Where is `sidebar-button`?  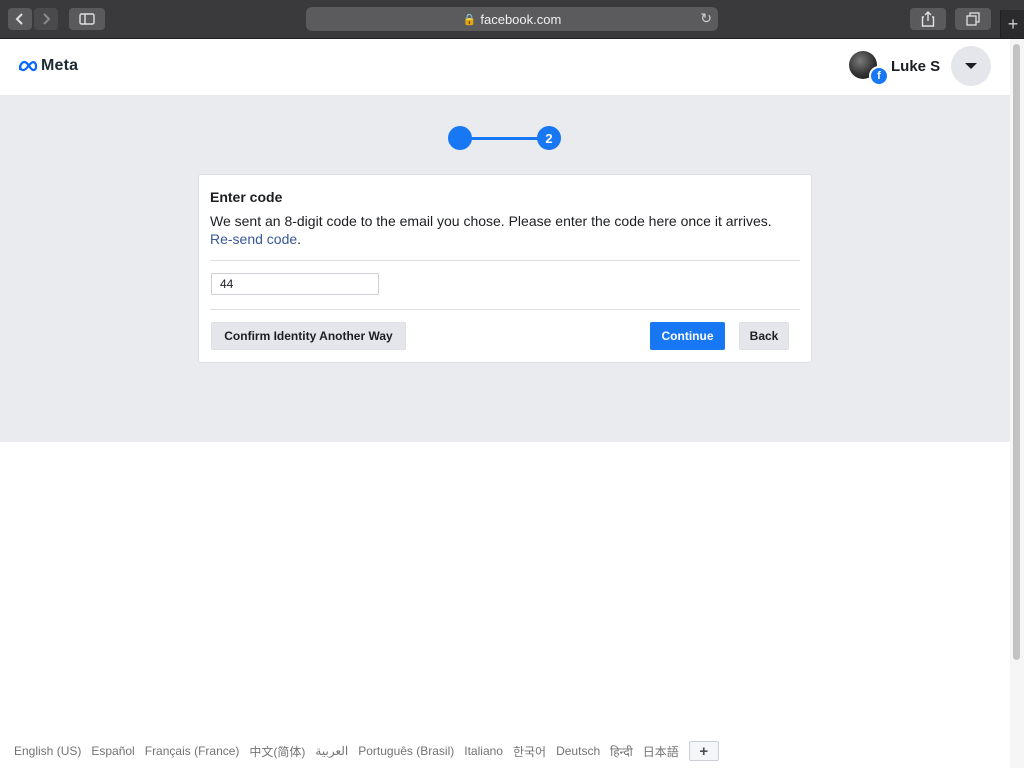
sidebar-button is located at coordinates (87, 19).